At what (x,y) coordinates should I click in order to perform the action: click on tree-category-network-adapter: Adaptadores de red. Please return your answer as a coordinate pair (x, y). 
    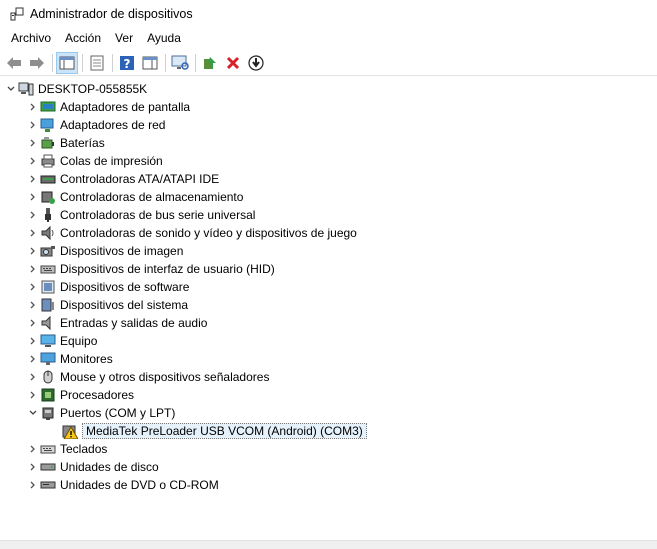
    Looking at the image, I should click on (95, 125).